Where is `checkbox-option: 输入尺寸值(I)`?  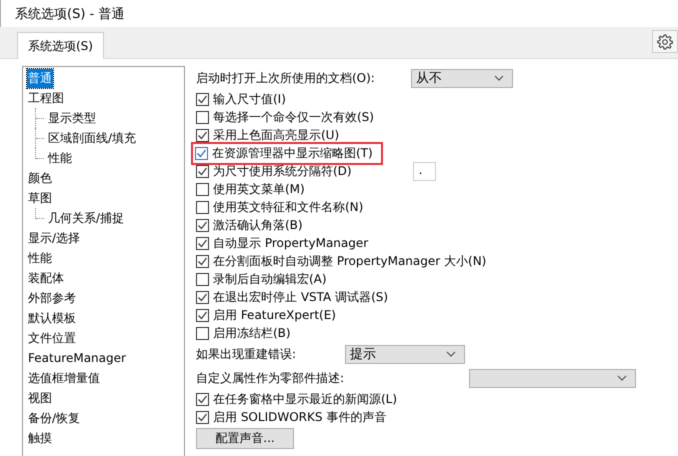
checkbox-option: 输入尺寸值(I) is located at coordinates (242, 99).